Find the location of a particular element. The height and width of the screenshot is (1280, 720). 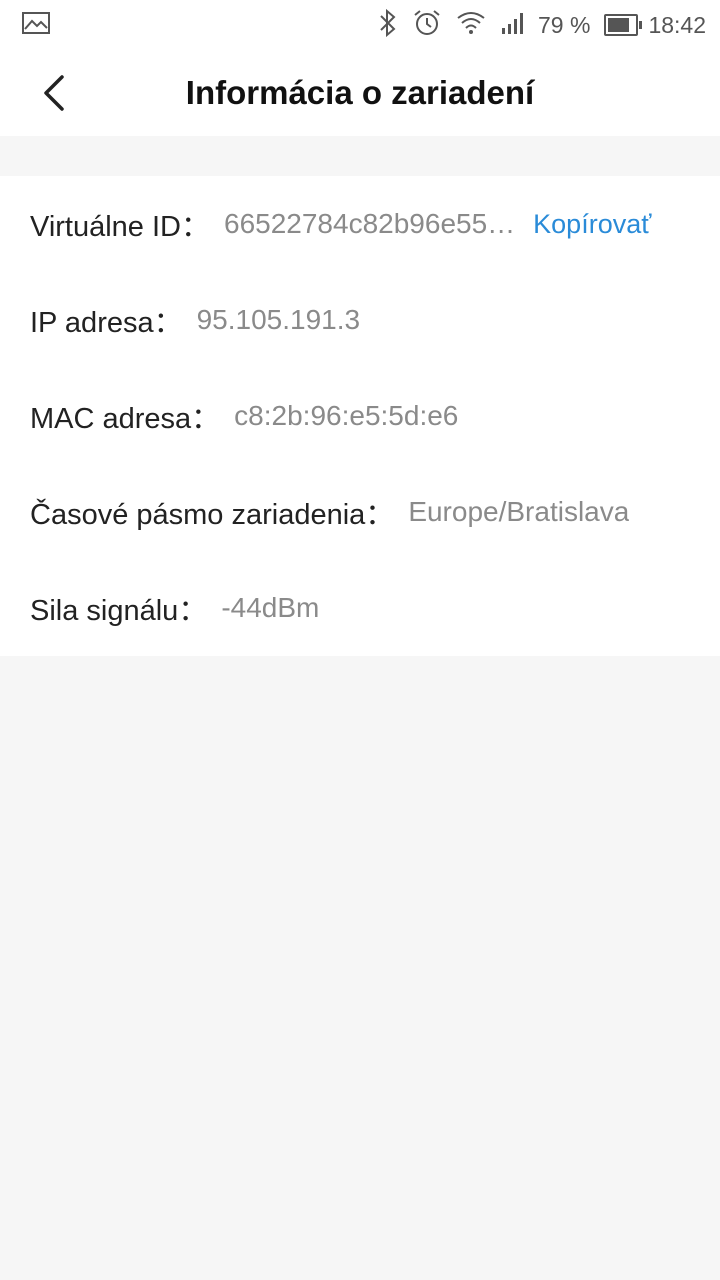

battery-percent: 79 % is located at coordinates (564, 24).